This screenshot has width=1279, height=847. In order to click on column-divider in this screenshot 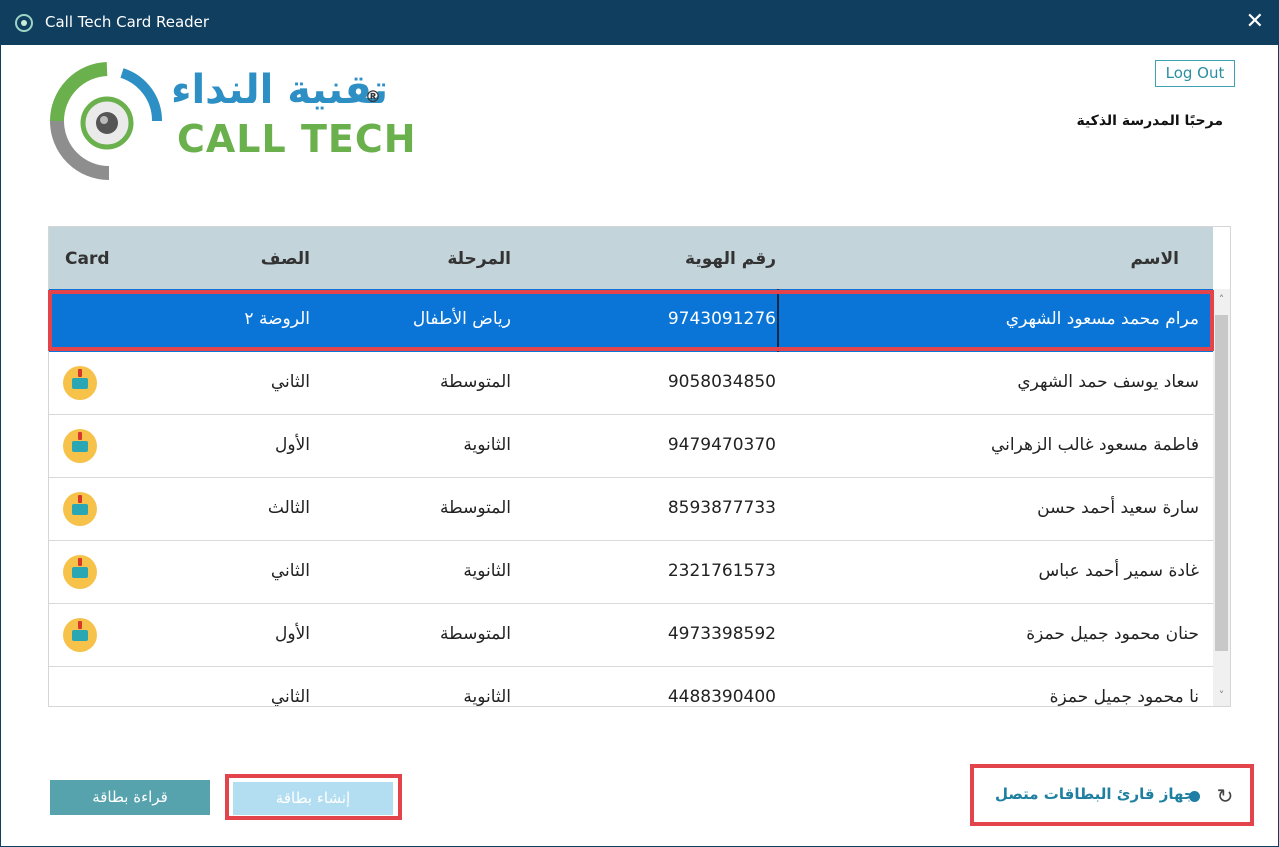, I will do `click(778, 320)`.